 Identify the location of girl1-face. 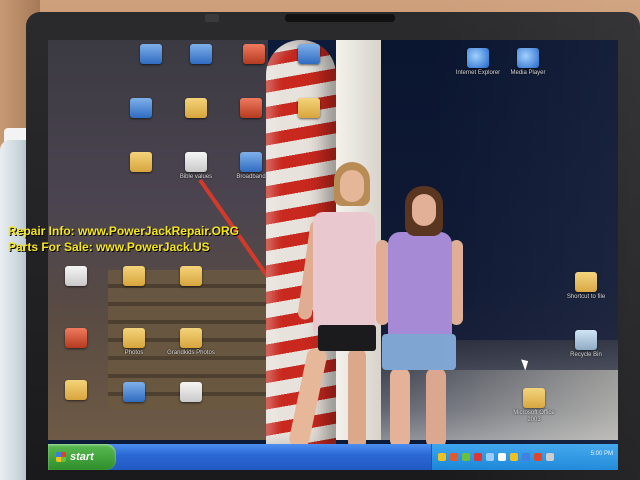
(352, 186).